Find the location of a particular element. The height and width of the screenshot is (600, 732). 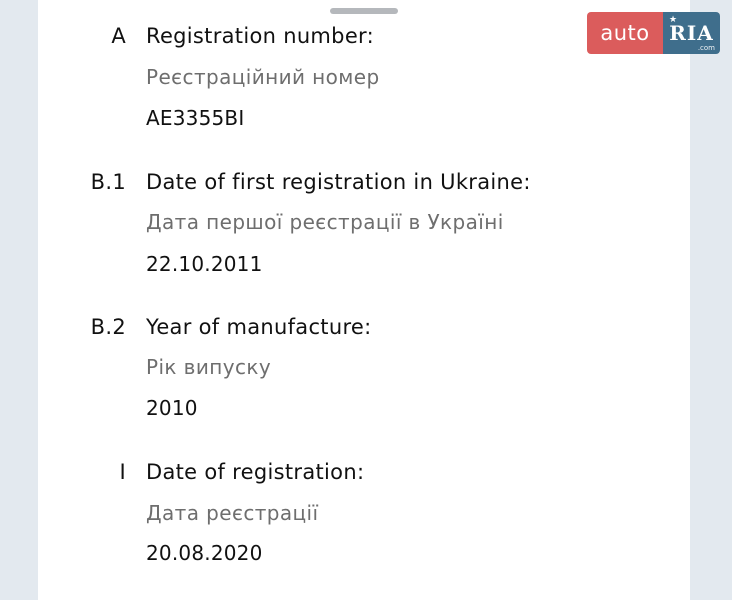

field-subtitle: Рік випуску is located at coordinates (209, 367).